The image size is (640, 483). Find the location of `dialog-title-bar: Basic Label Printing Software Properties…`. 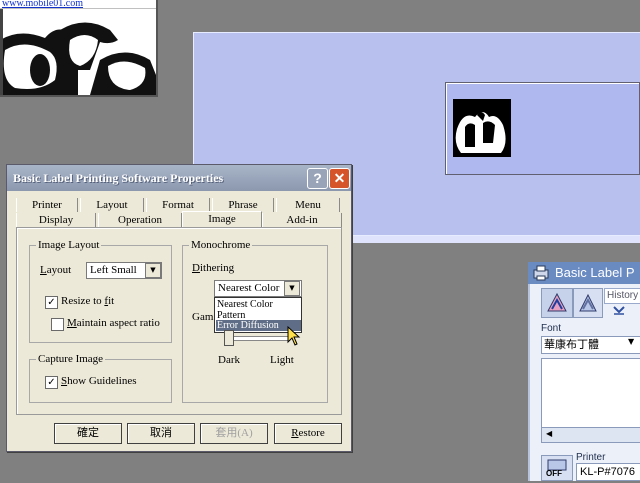

dialog-title-bar: Basic Label Printing Software Properties… is located at coordinates (179, 178).